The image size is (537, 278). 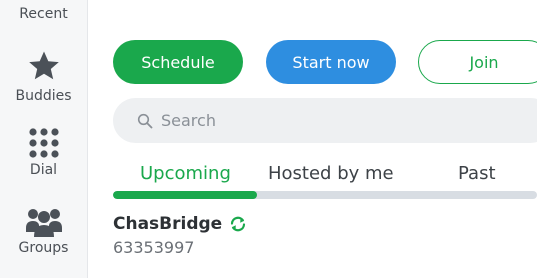 I want to click on star-icon, so click(x=43, y=65).